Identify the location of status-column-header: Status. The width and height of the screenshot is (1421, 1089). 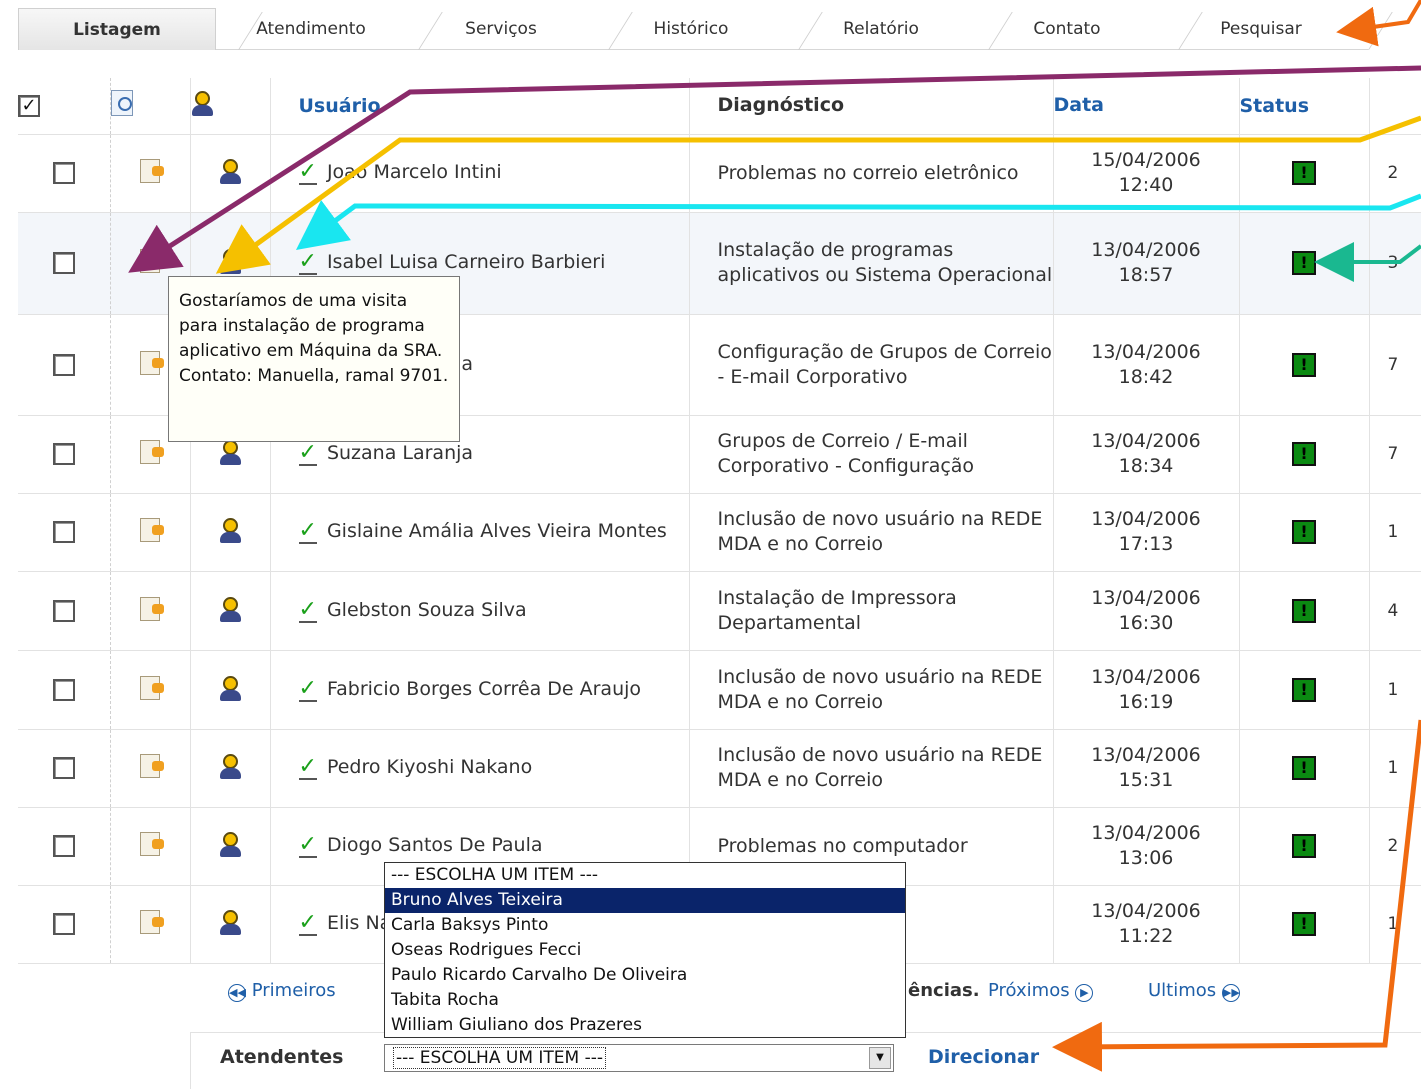
(1304, 106).